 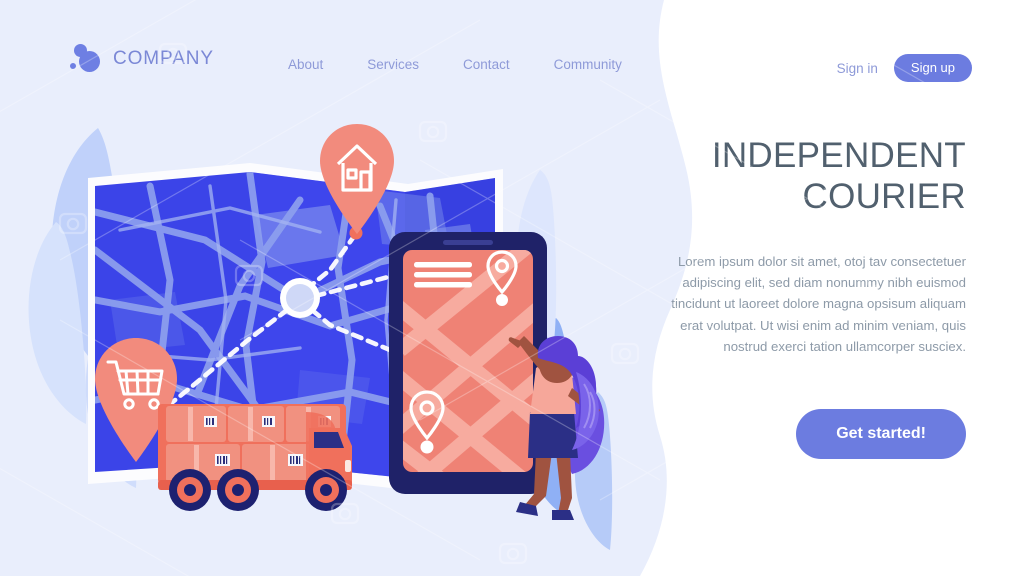 What do you see at coordinates (443, 275) in the screenshot?
I see `tablet-text-lines` at bounding box center [443, 275].